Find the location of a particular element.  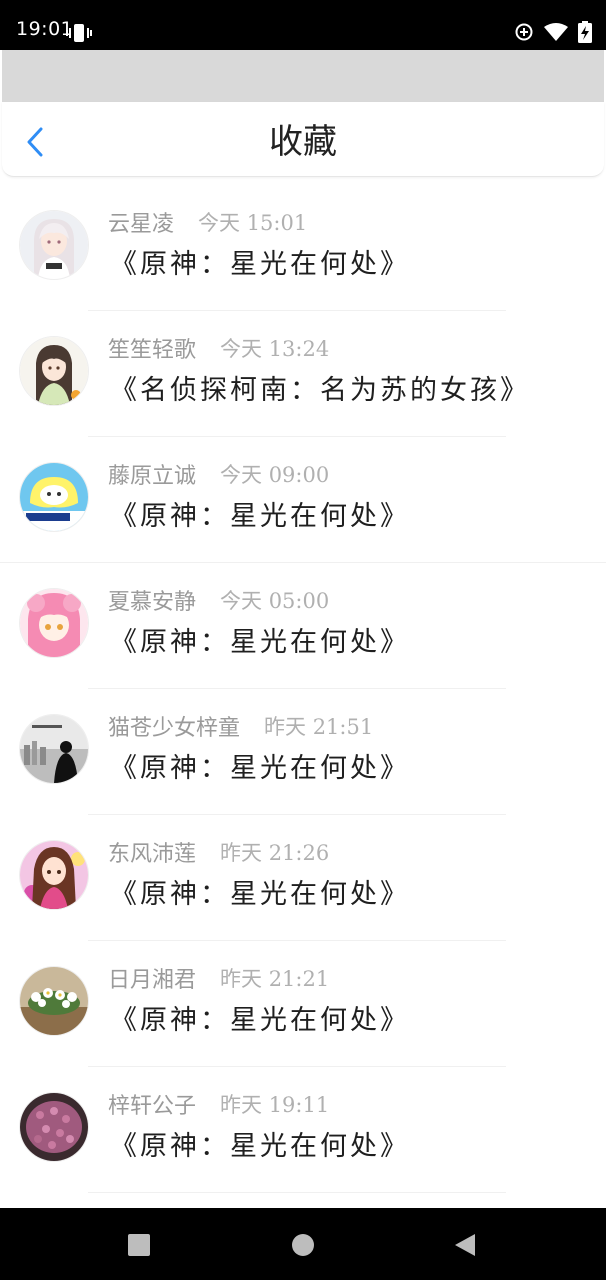

home-button is located at coordinates (305, 1245).